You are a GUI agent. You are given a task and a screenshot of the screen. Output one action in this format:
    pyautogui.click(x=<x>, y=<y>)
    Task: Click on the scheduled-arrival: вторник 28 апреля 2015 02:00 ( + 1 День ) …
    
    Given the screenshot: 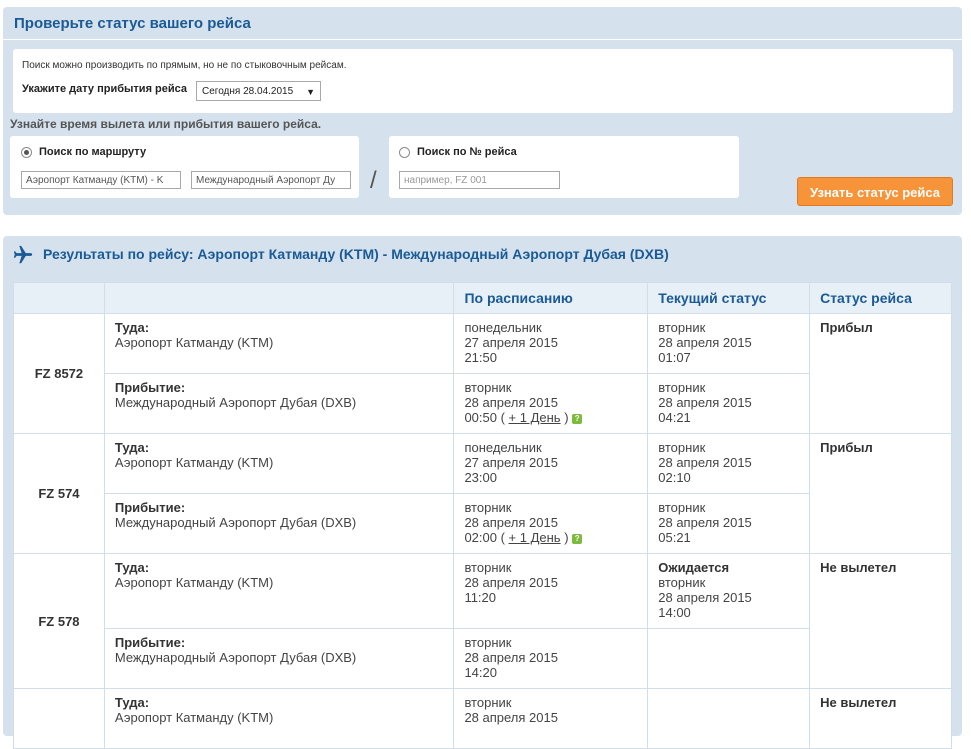 What is the action you would take?
    pyautogui.click(x=551, y=523)
    